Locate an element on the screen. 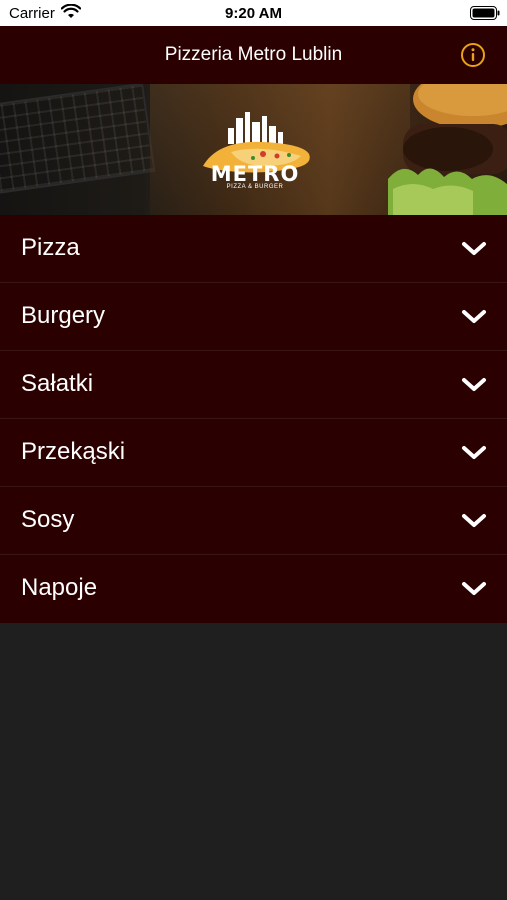  category-item-sosy: Sosy is located at coordinates (253, 521).